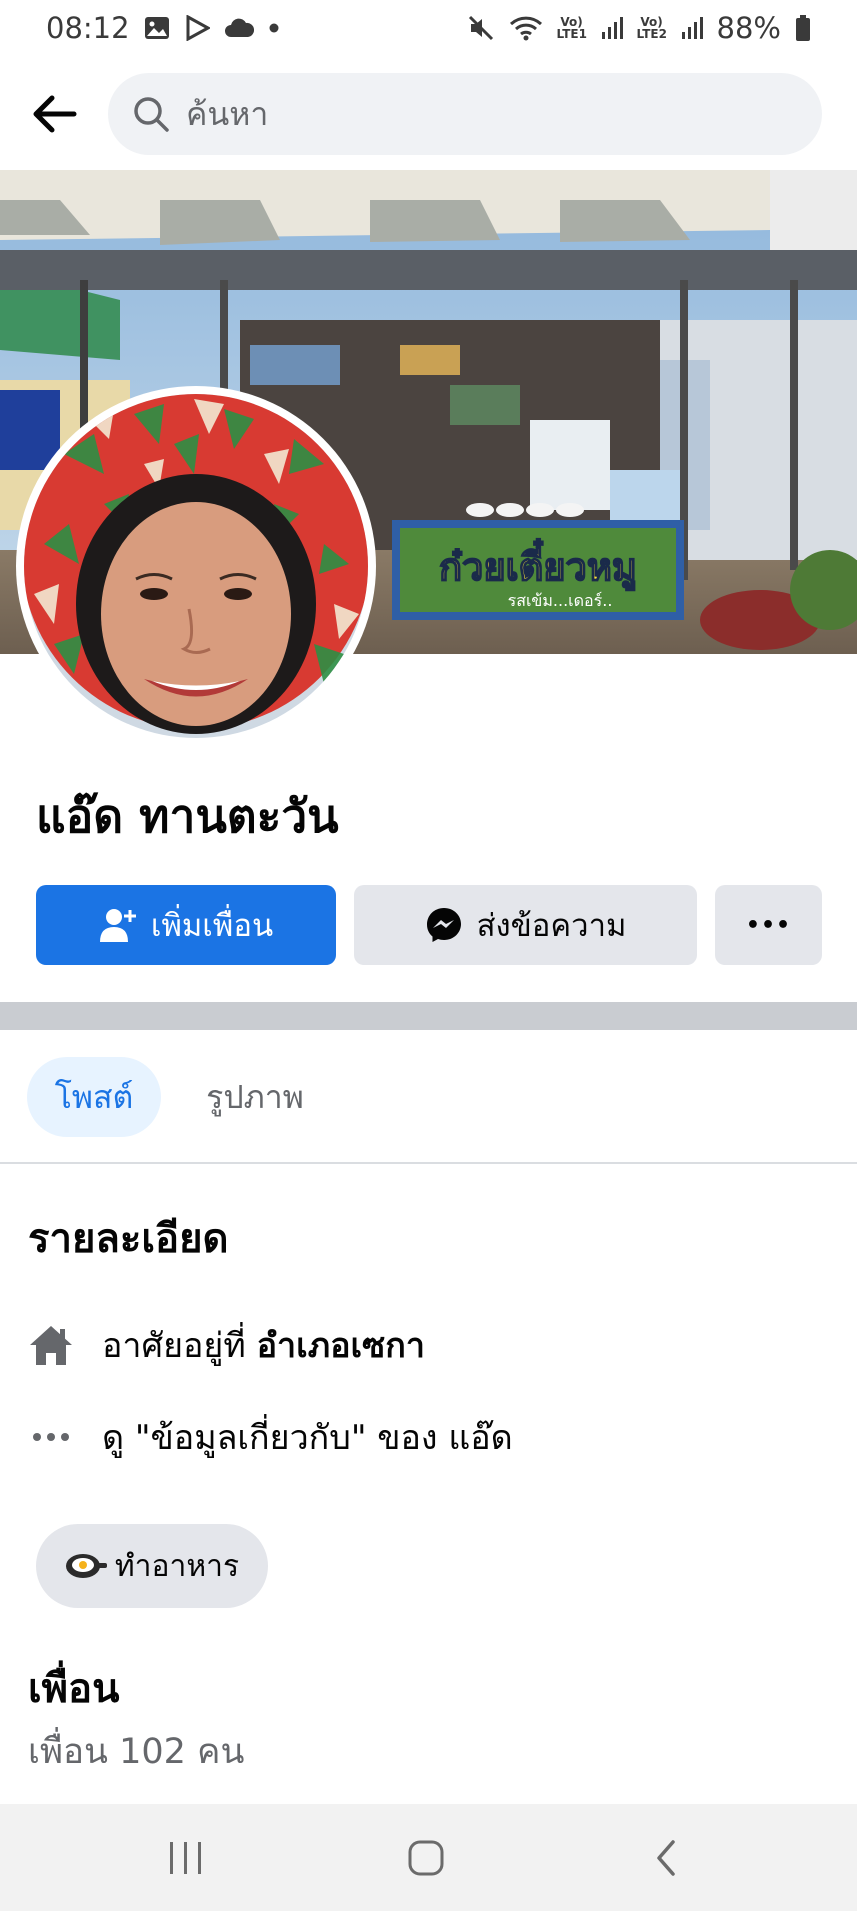  Describe the element at coordinates (51, 1345) in the screenshot. I see `home-icon` at that location.